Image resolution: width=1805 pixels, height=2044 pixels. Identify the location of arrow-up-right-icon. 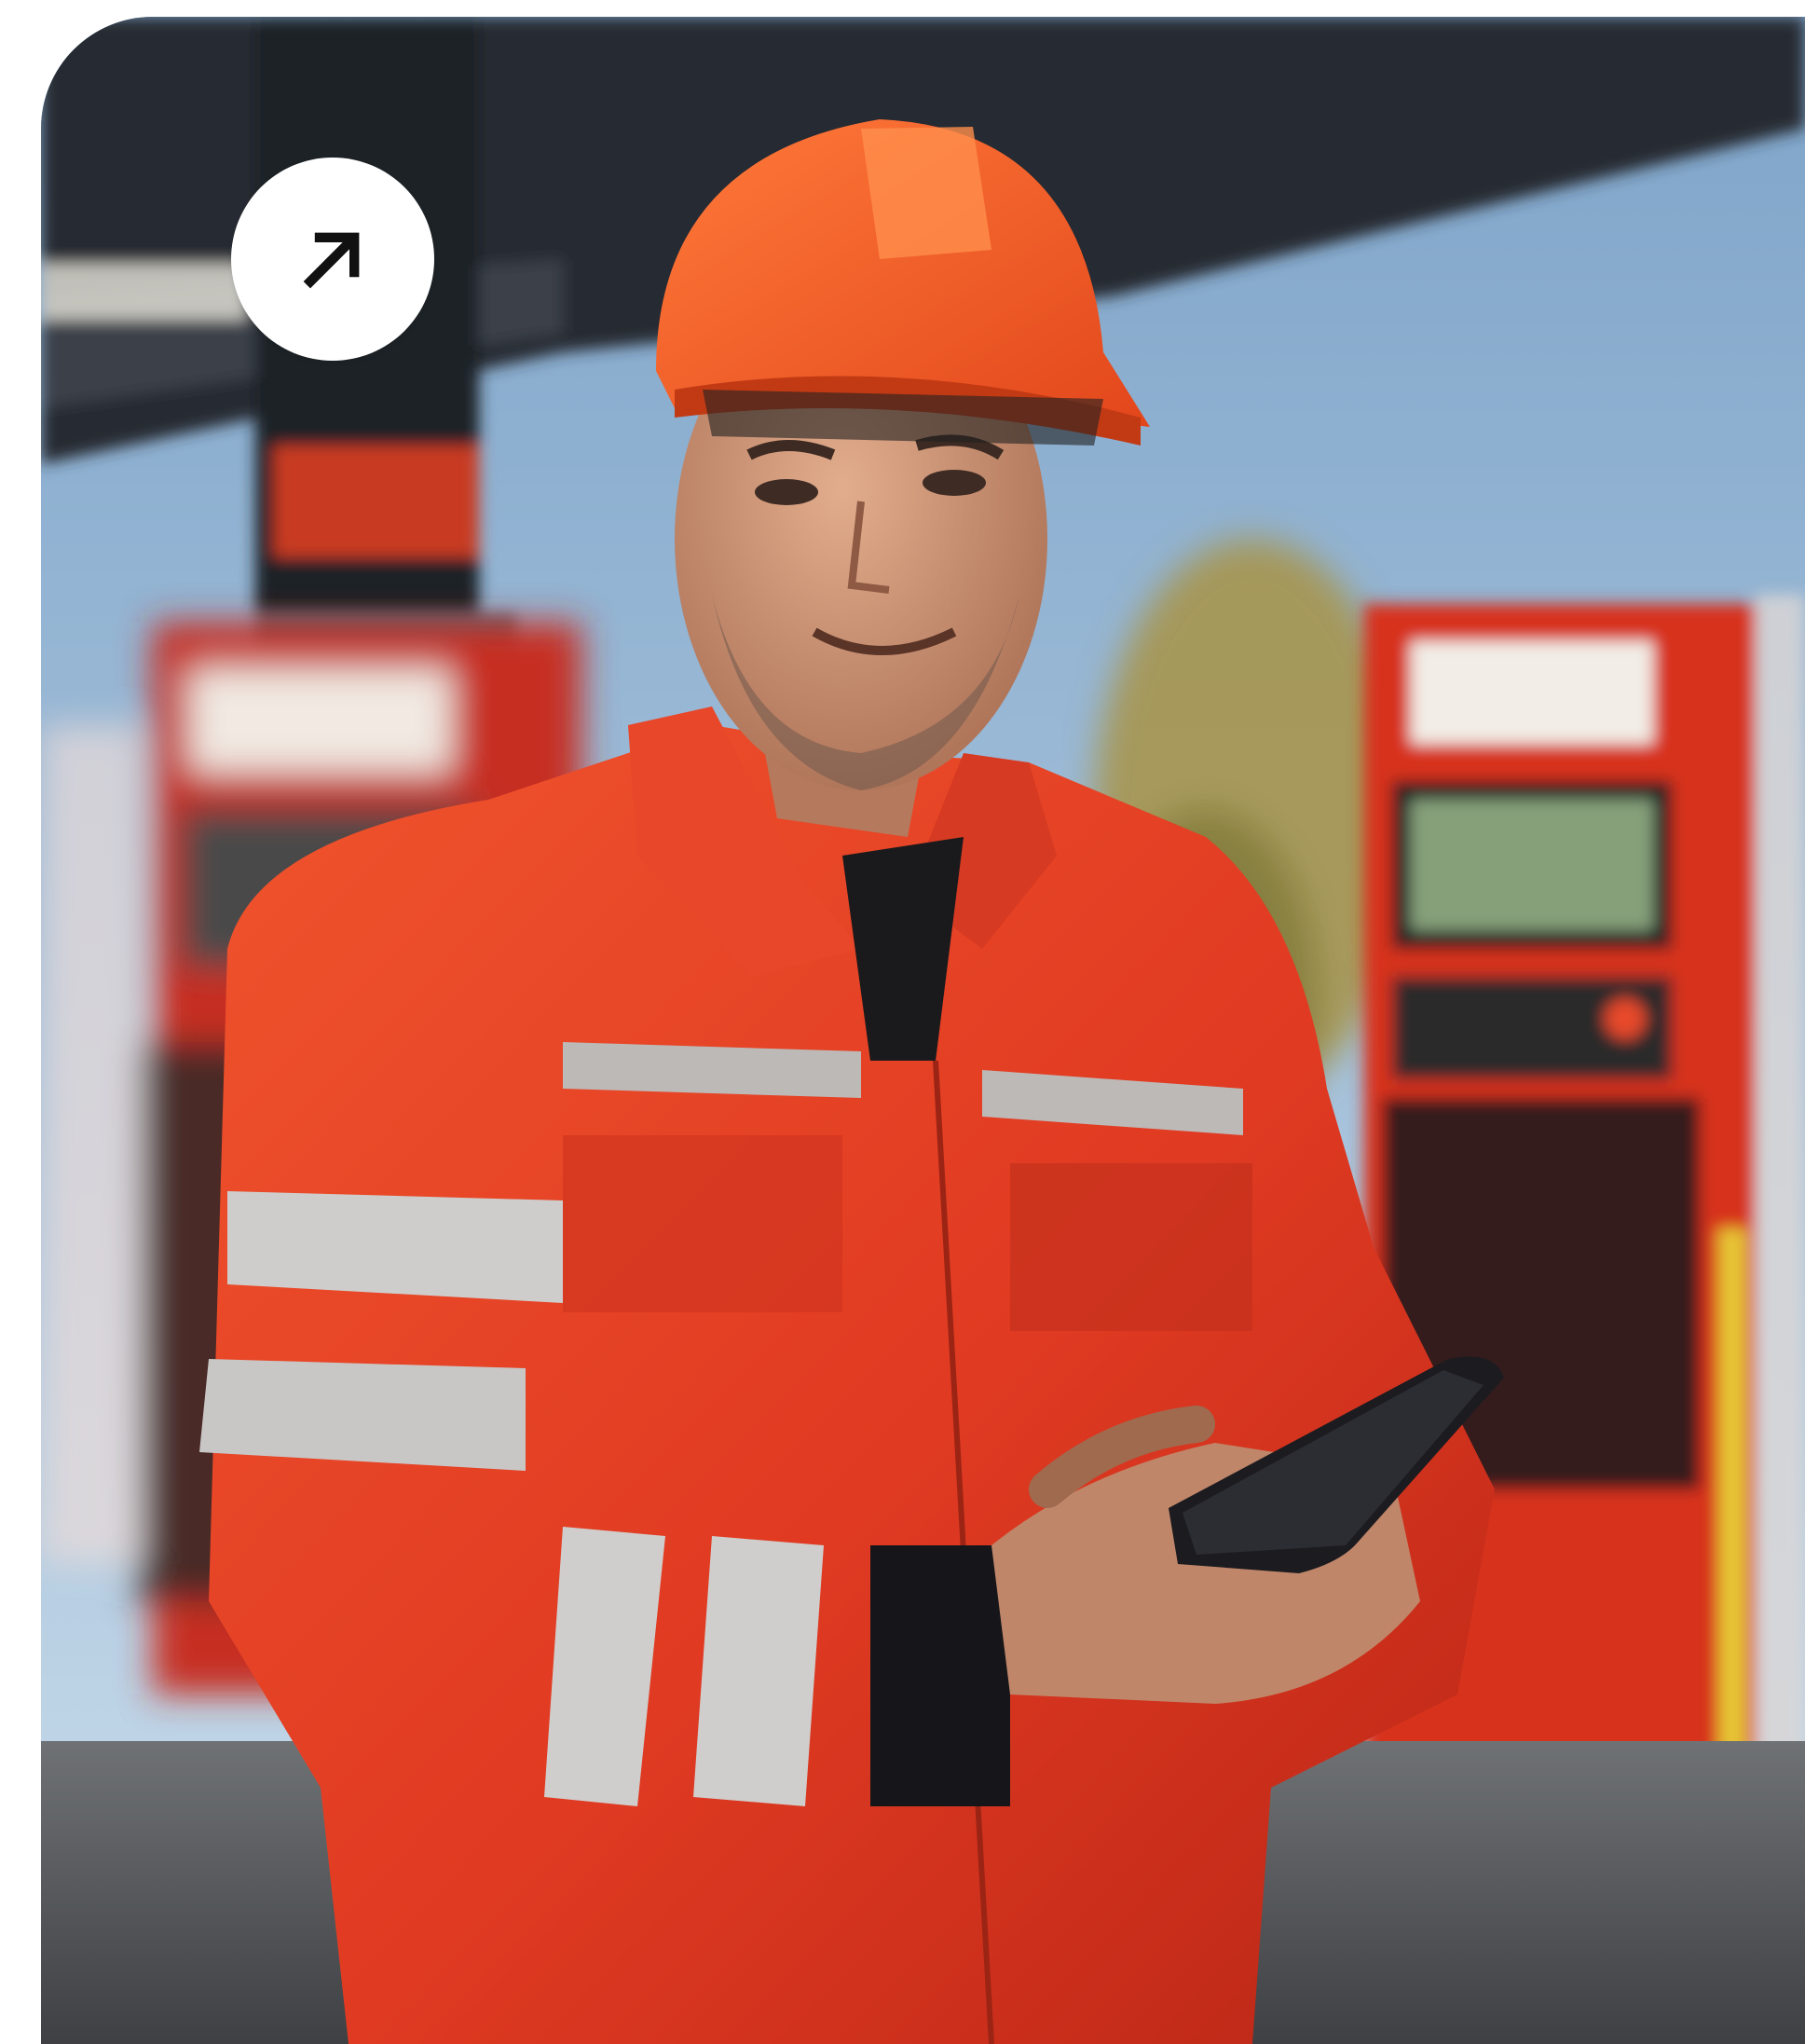
(331, 260).